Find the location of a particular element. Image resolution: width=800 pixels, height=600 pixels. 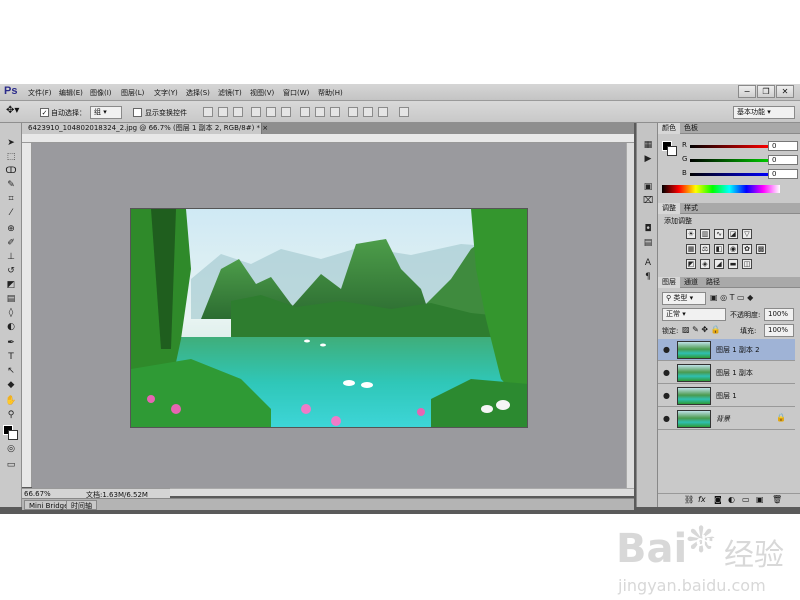

green-slider: G 0 is located at coordinates (741, 160).